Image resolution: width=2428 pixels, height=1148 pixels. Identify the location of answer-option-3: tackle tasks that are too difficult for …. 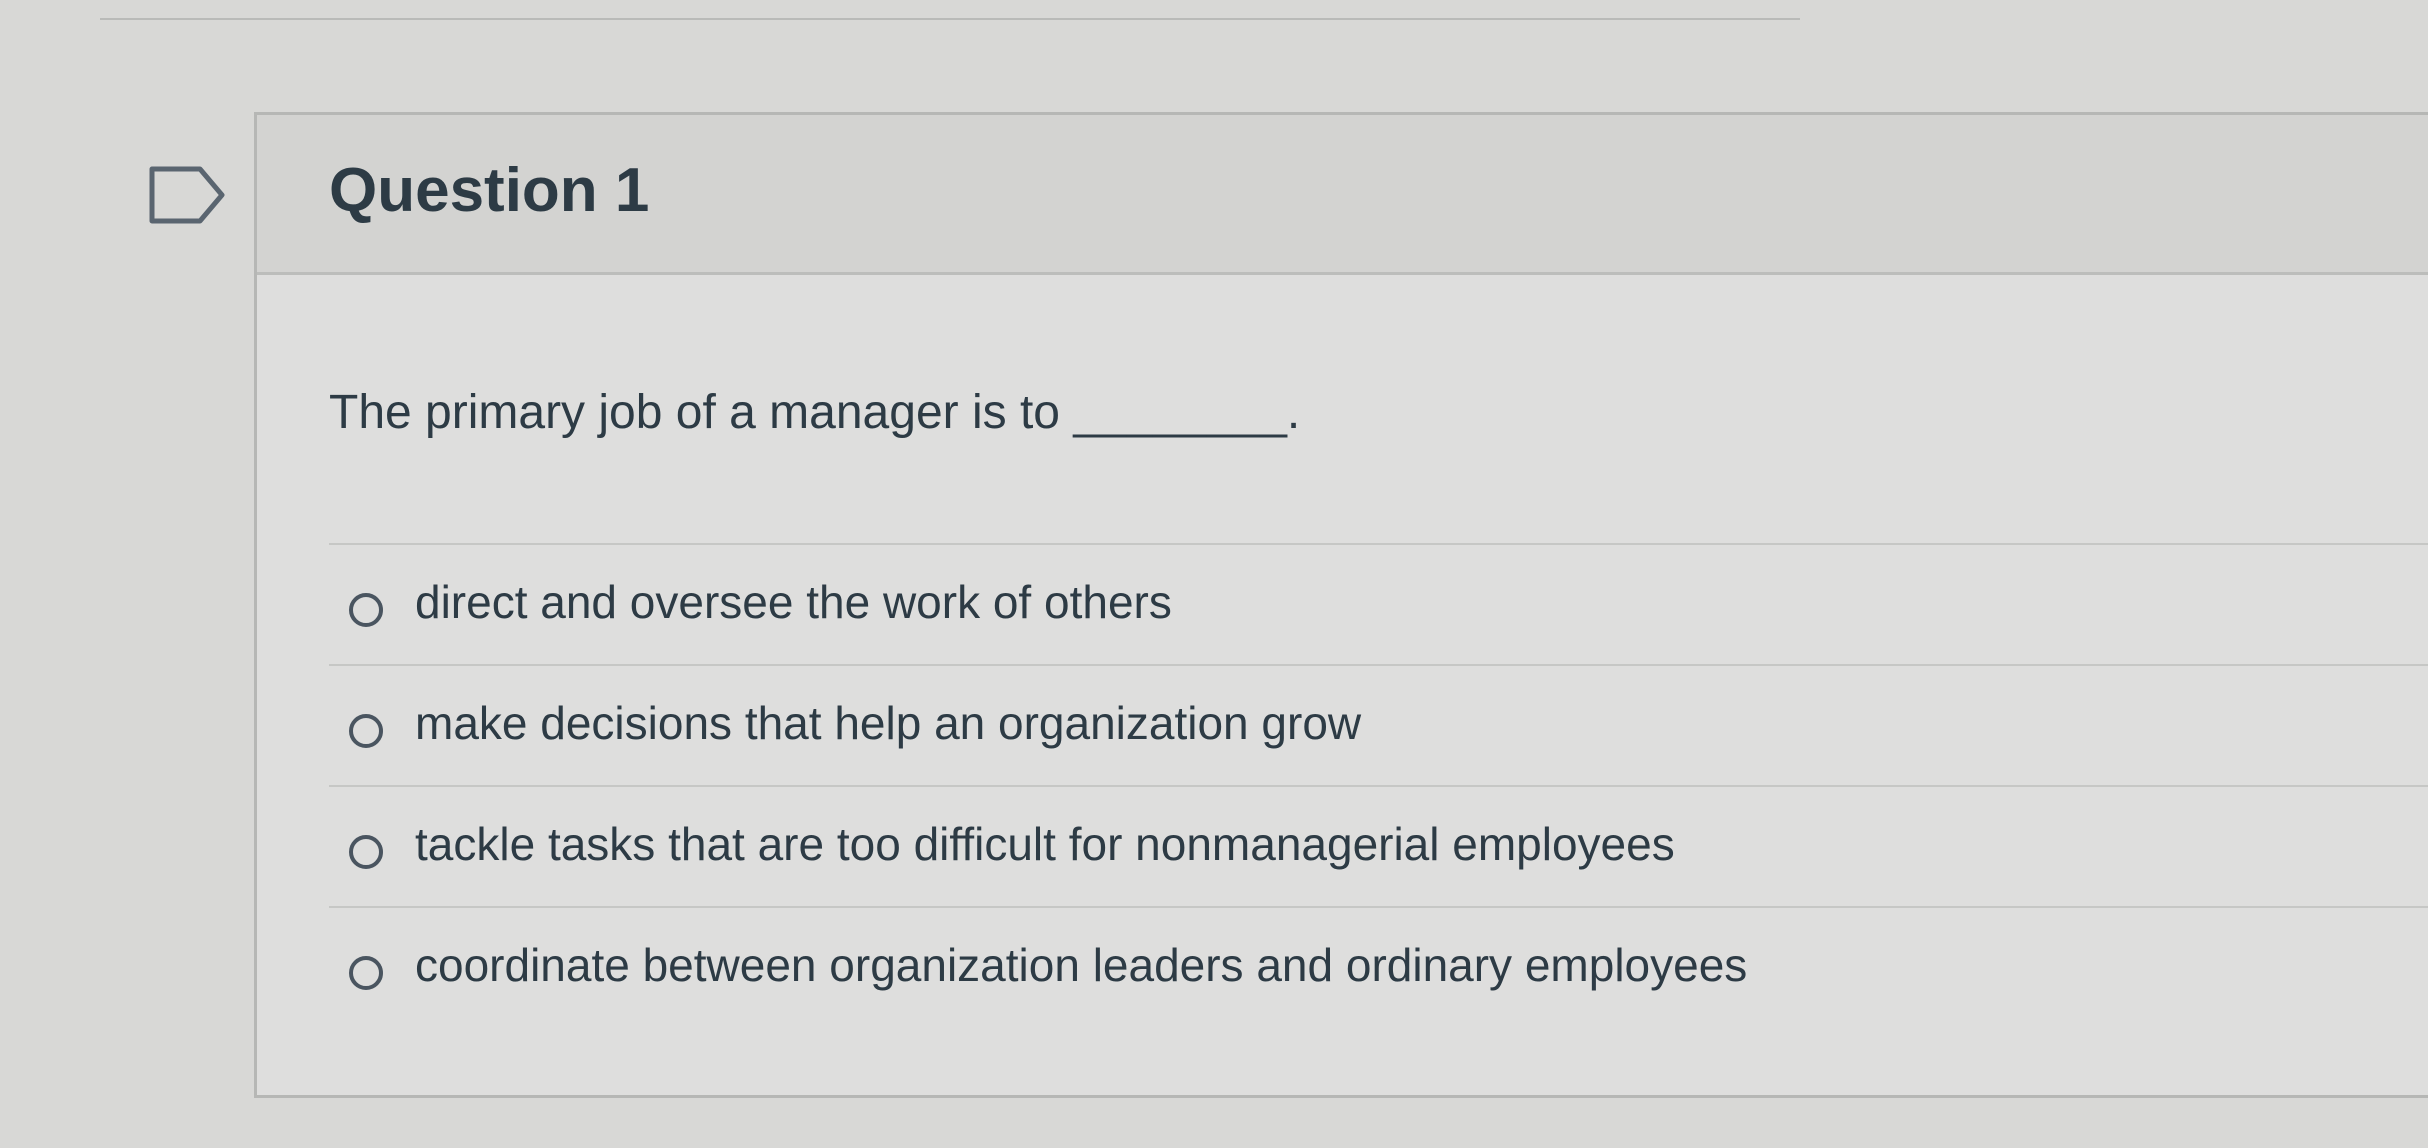
(1378, 845).